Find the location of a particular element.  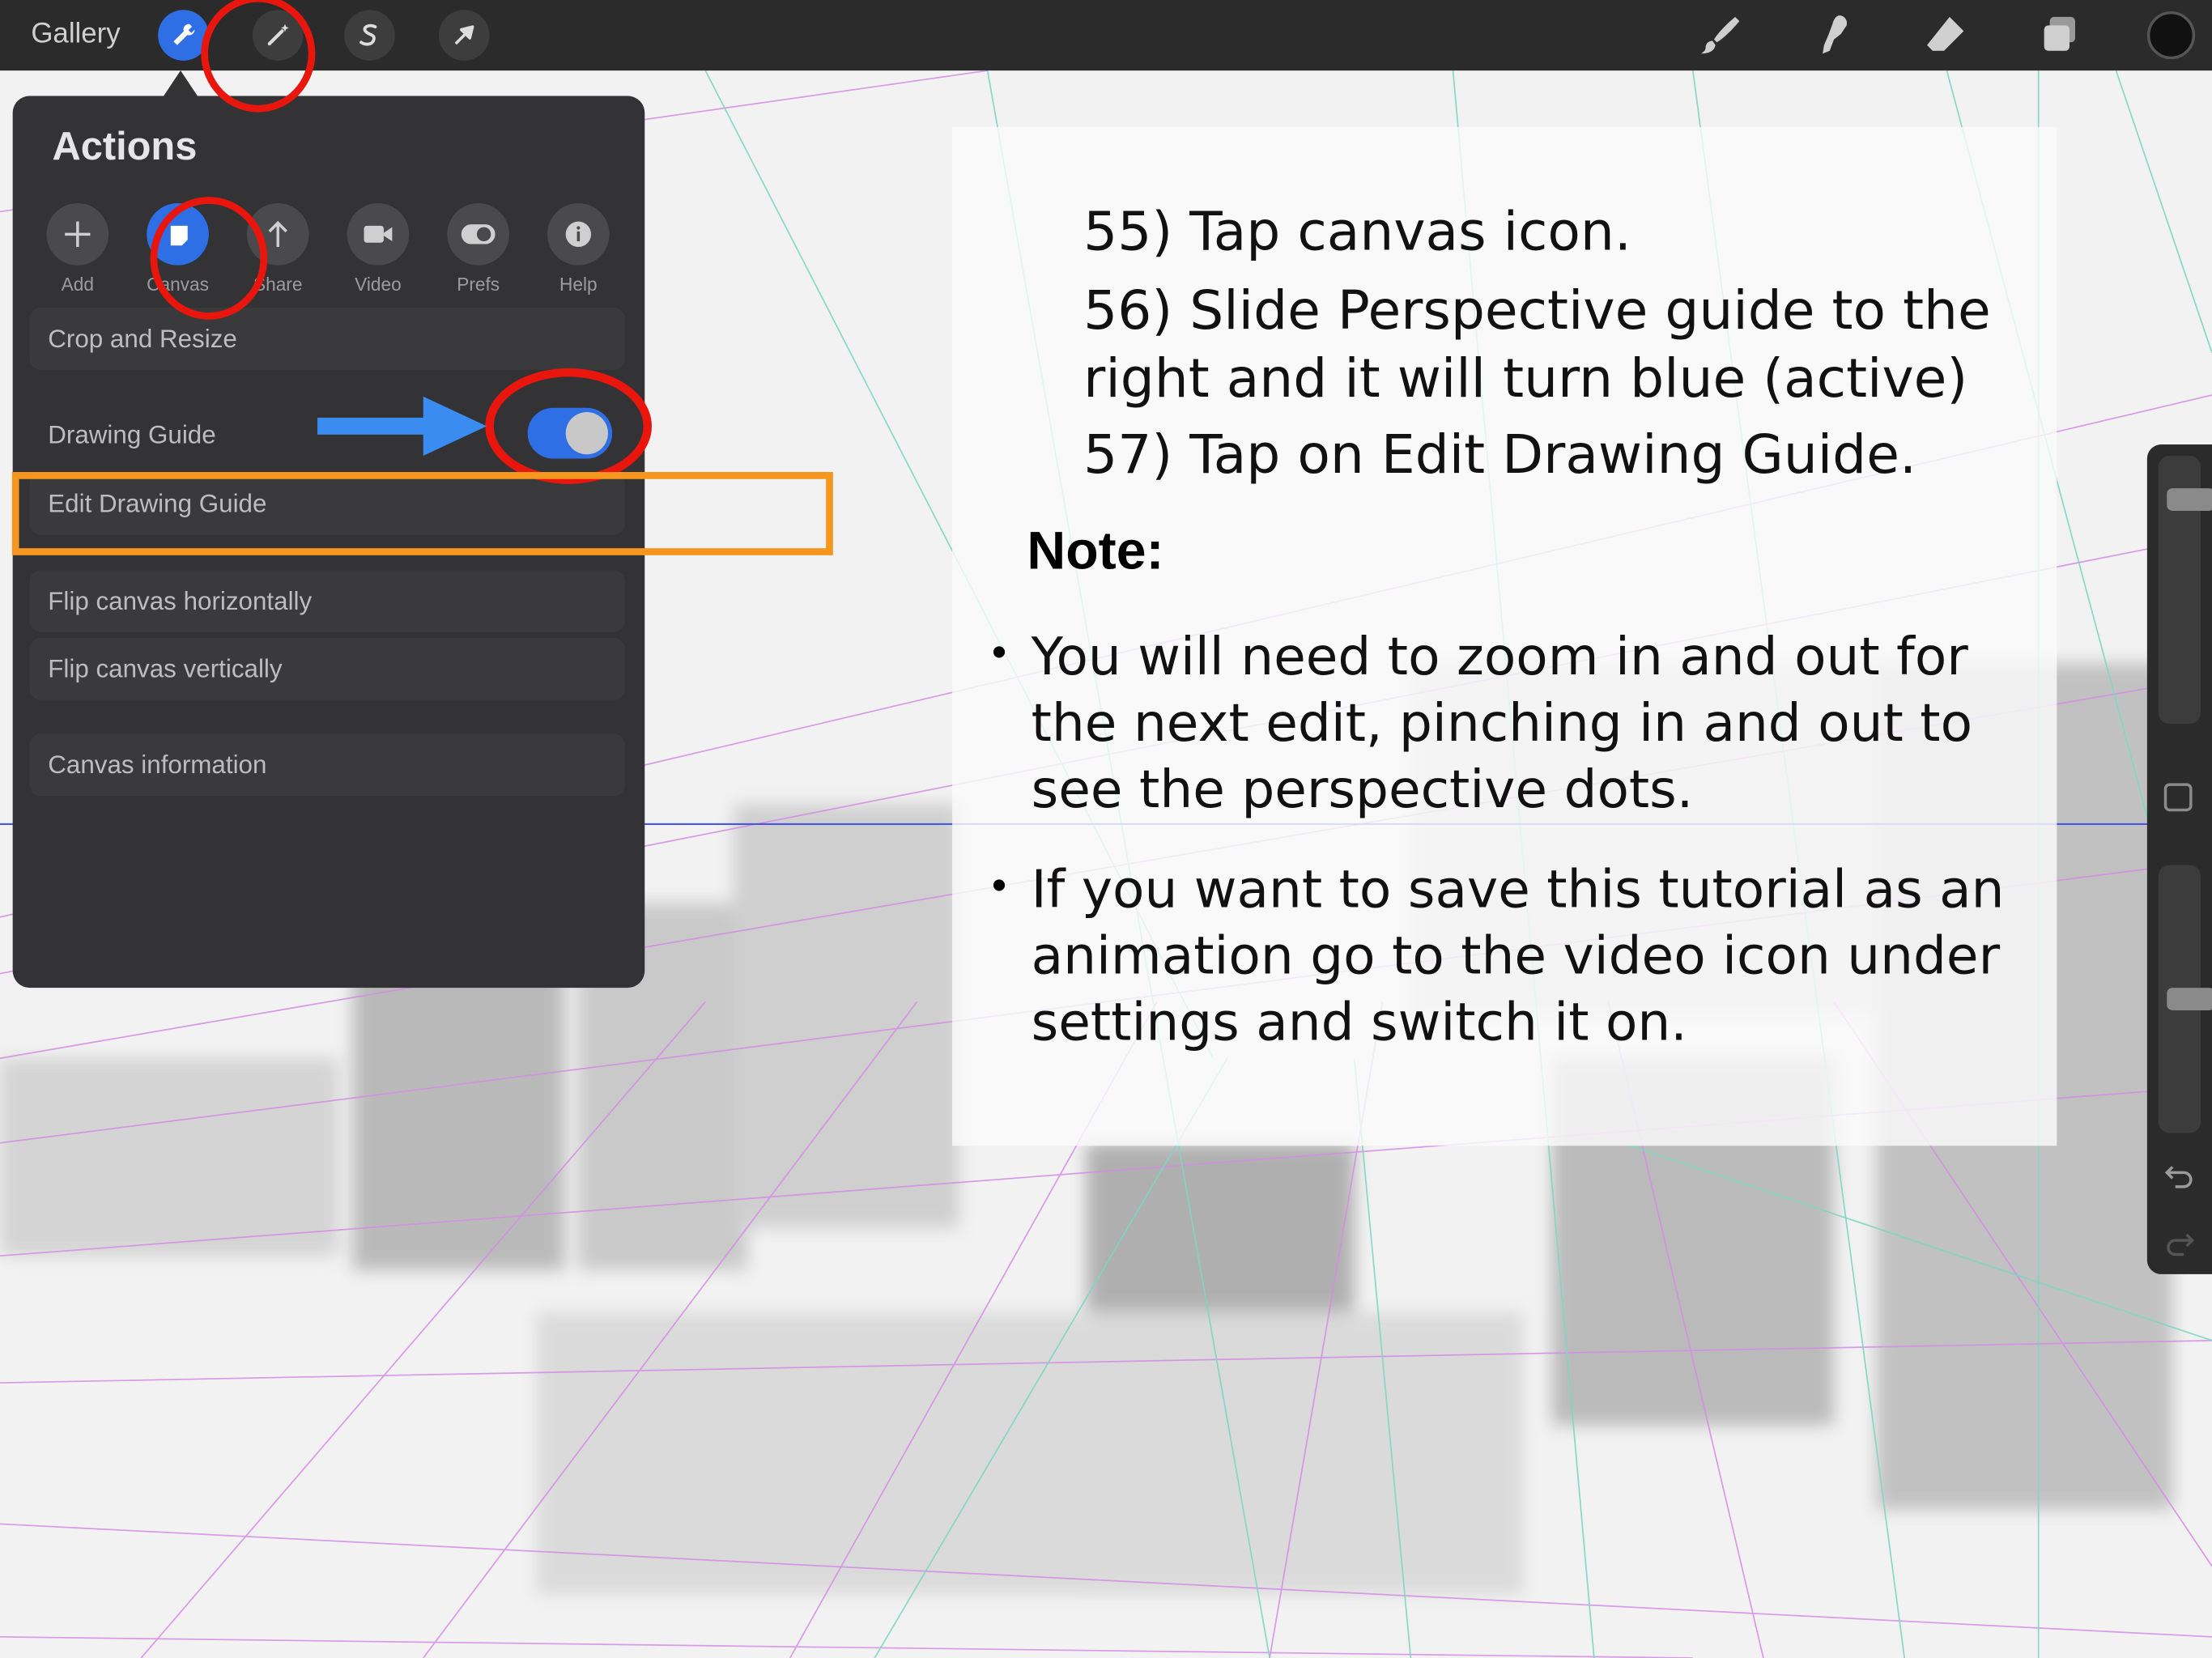

right-sidebar is located at coordinates (2179, 859).